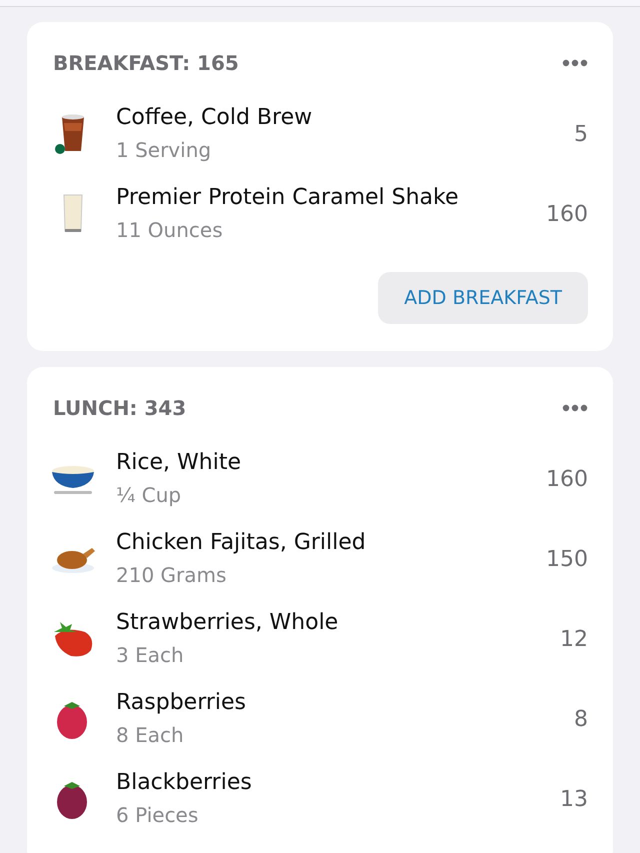  What do you see at coordinates (241, 543) in the screenshot?
I see `food-name: Chicken Fajitas, Grilled` at bounding box center [241, 543].